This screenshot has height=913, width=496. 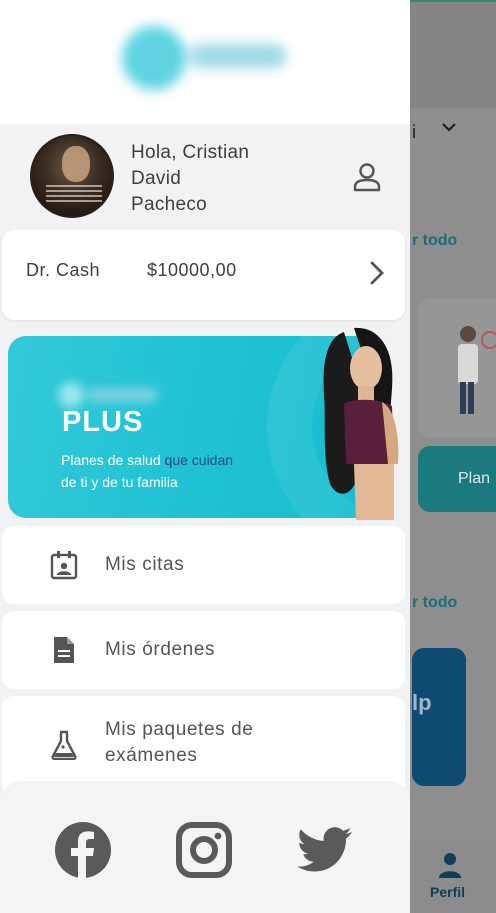 What do you see at coordinates (147, 460) in the screenshot?
I see `plus-description-line: Planes de salud que cuidan` at bounding box center [147, 460].